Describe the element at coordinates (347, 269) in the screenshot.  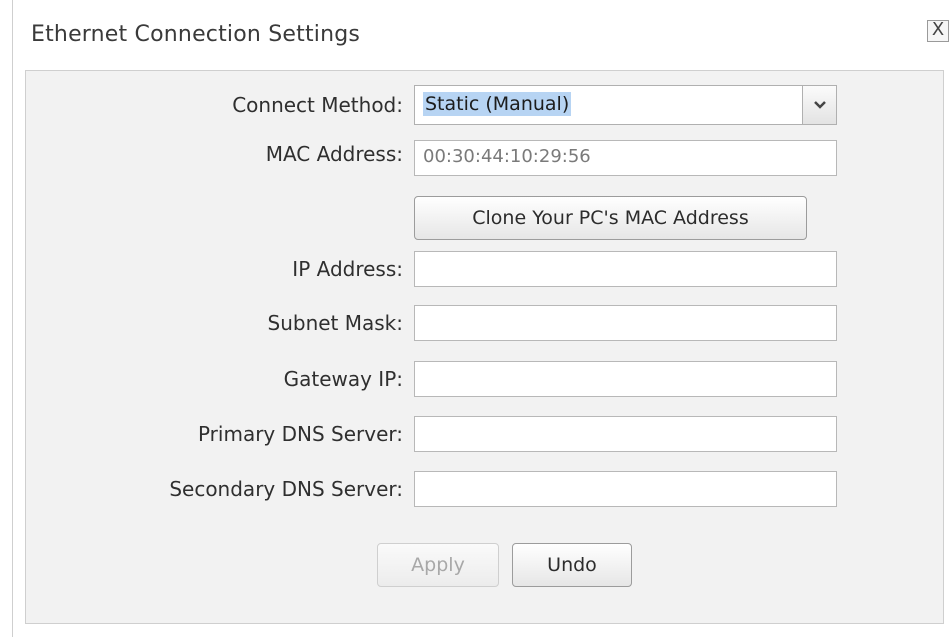
I see `ip-address-label: IP Address:` at that location.